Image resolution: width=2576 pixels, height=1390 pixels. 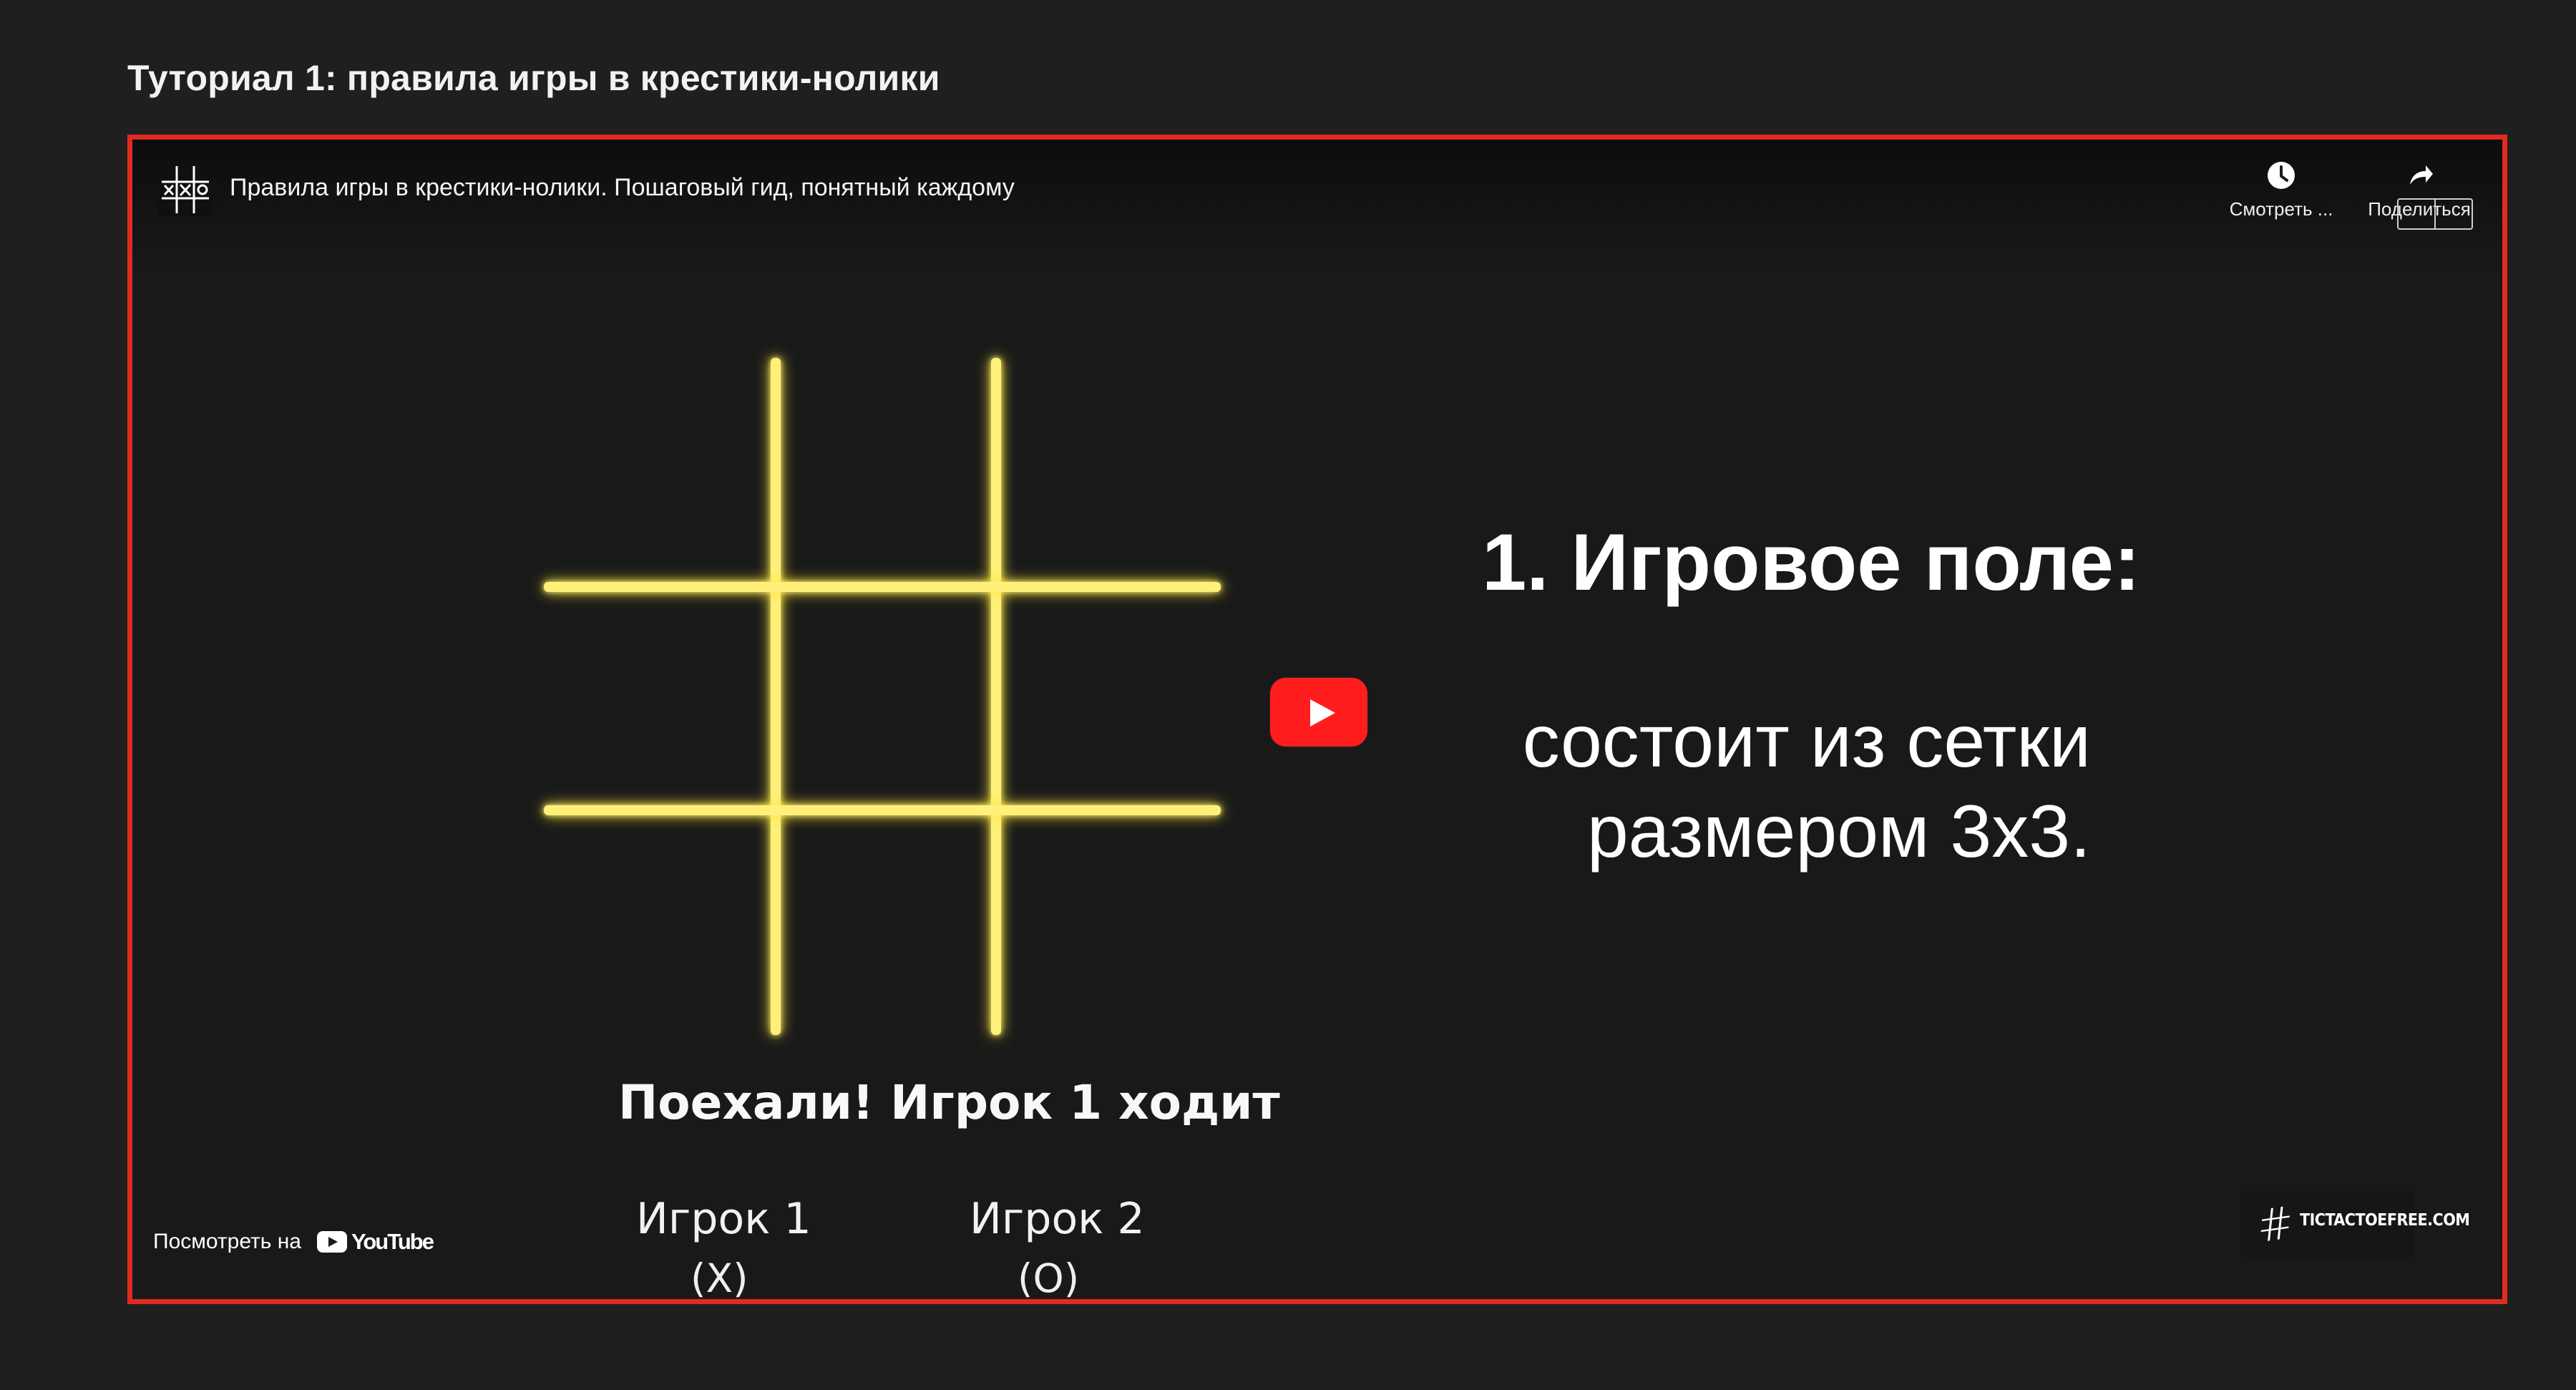 I want to click on watch-on-label: Посмотреть на, so click(x=227, y=1241).